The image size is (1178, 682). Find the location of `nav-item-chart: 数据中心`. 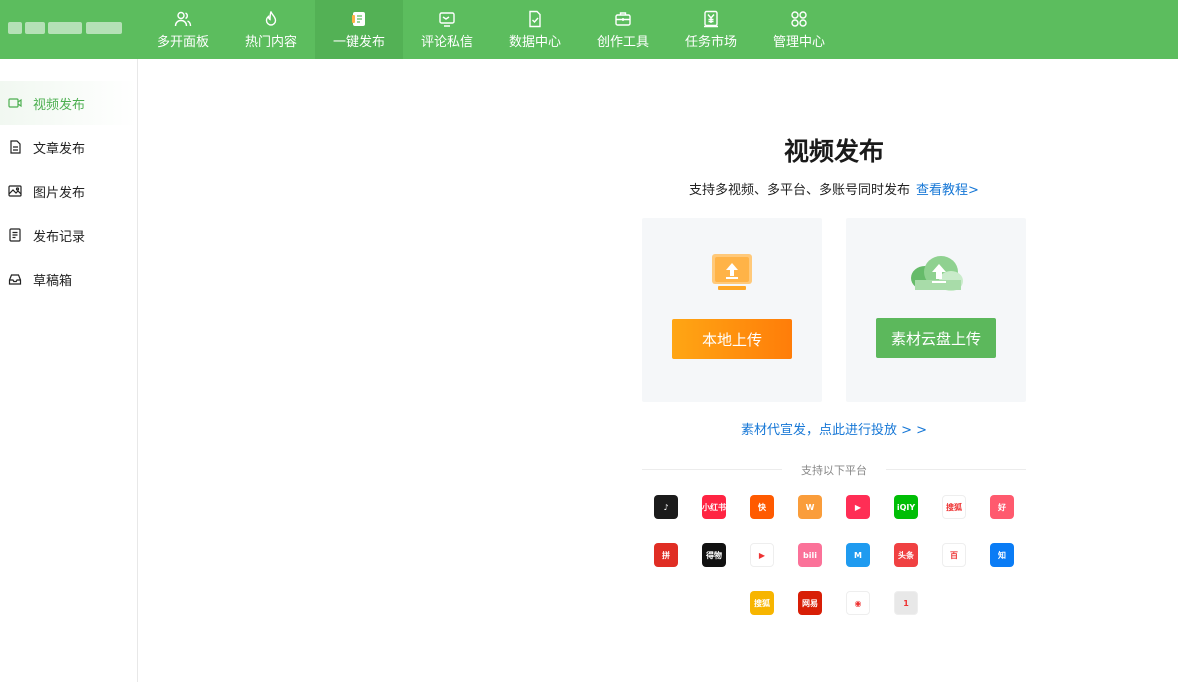

nav-item-chart: 数据中心 is located at coordinates (535, 29).